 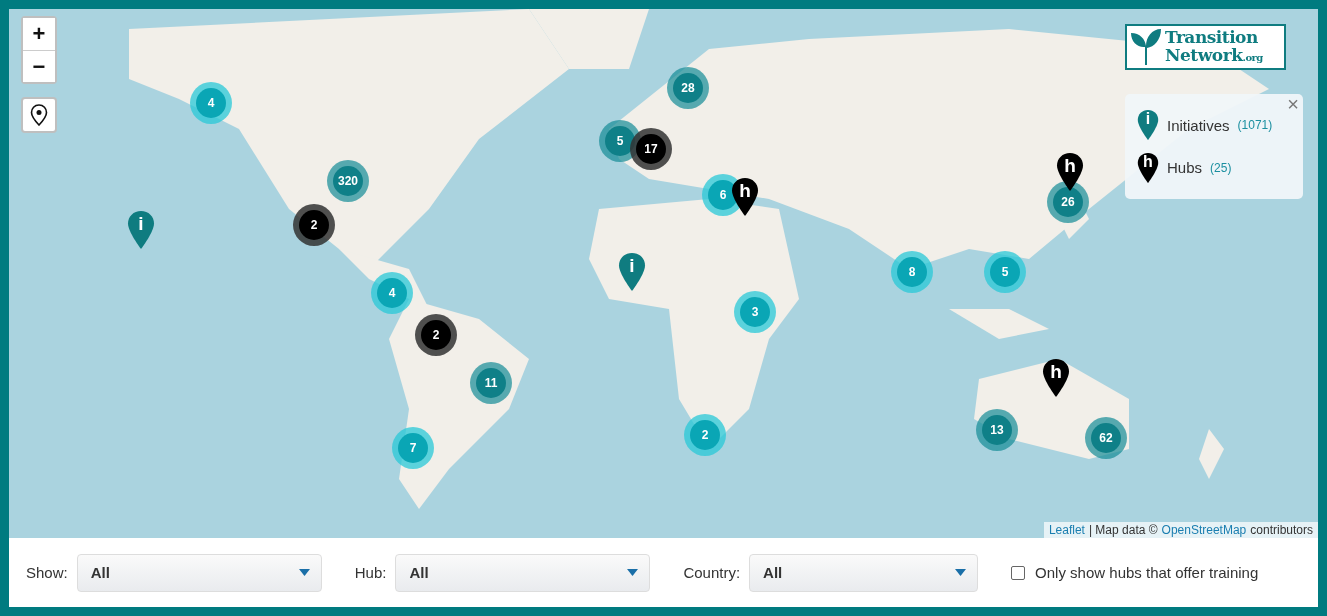 What do you see at coordinates (712, 572) in the screenshot?
I see `filter-label: Country:` at bounding box center [712, 572].